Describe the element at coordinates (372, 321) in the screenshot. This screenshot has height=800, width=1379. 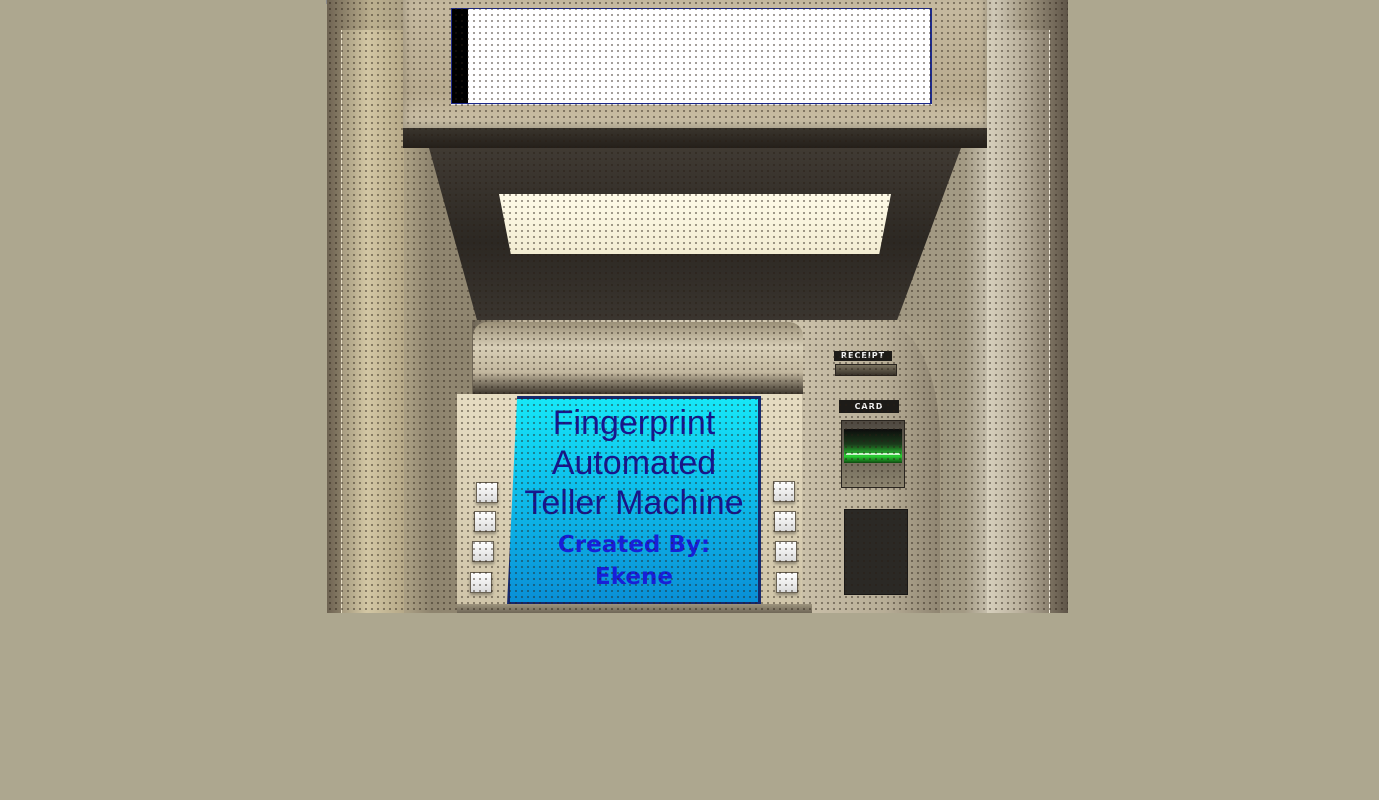
I see `atm-left-pillar` at that location.